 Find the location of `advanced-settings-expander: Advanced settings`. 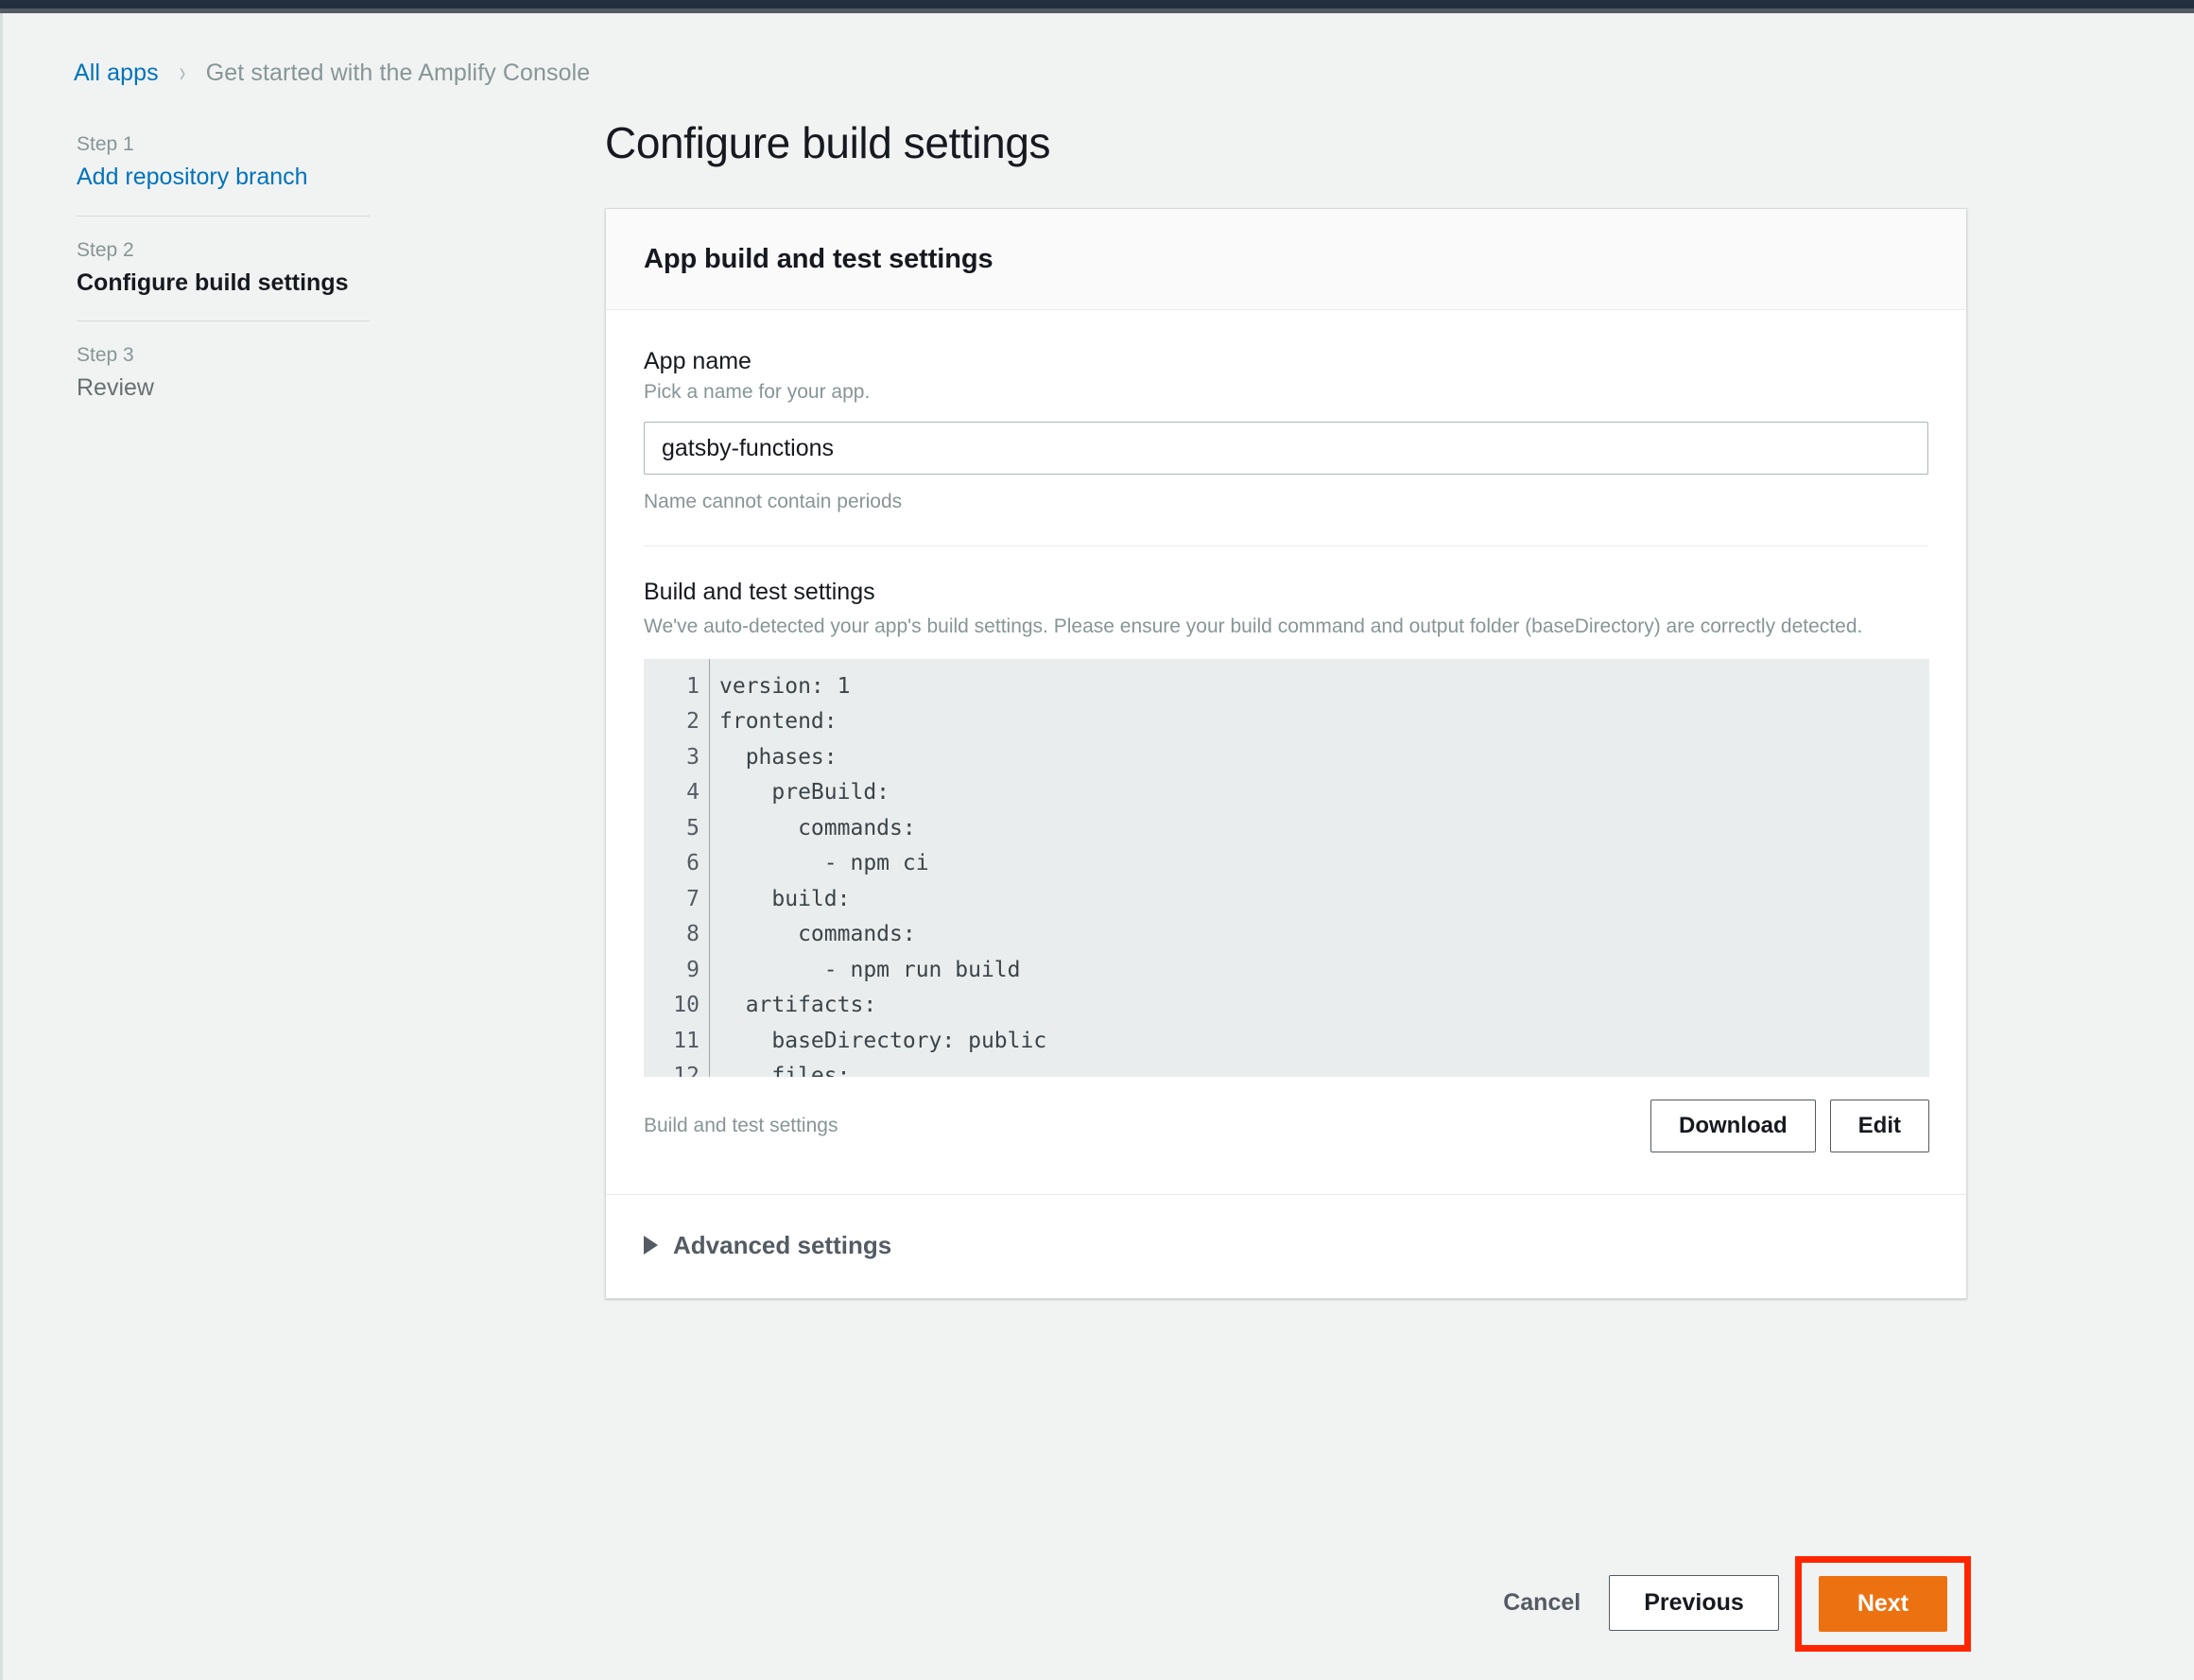

advanced-settings-expander: Advanced settings is located at coordinates (1286, 1245).